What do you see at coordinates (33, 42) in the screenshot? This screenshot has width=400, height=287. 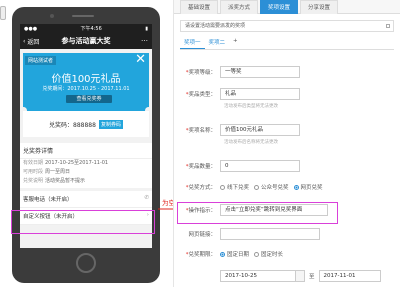 I see `back-label: 返回` at bounding box center [33, 42].